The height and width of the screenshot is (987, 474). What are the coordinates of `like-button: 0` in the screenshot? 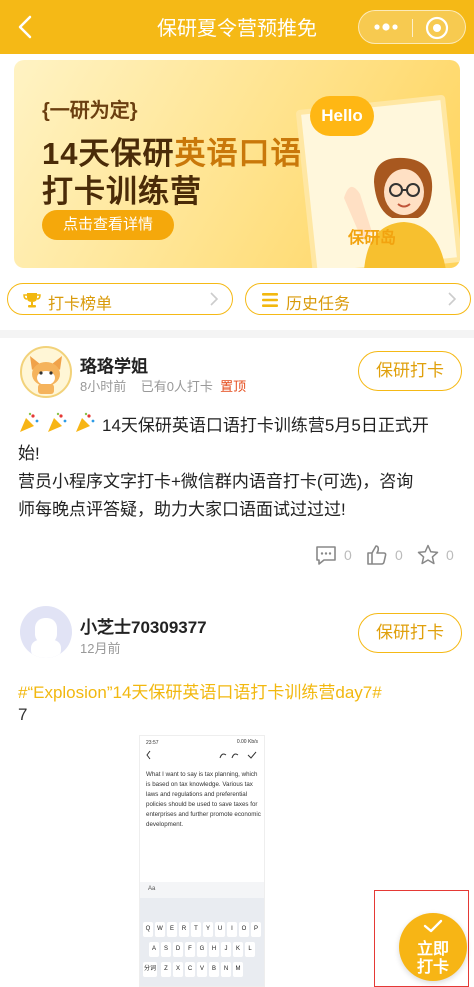 It's located at (385, 556).